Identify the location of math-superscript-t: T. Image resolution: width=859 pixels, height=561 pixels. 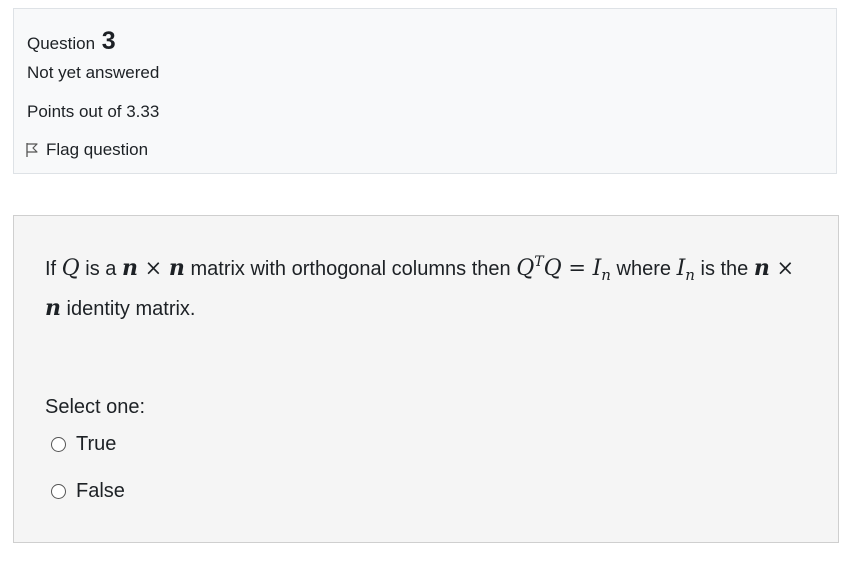
(539, 262).